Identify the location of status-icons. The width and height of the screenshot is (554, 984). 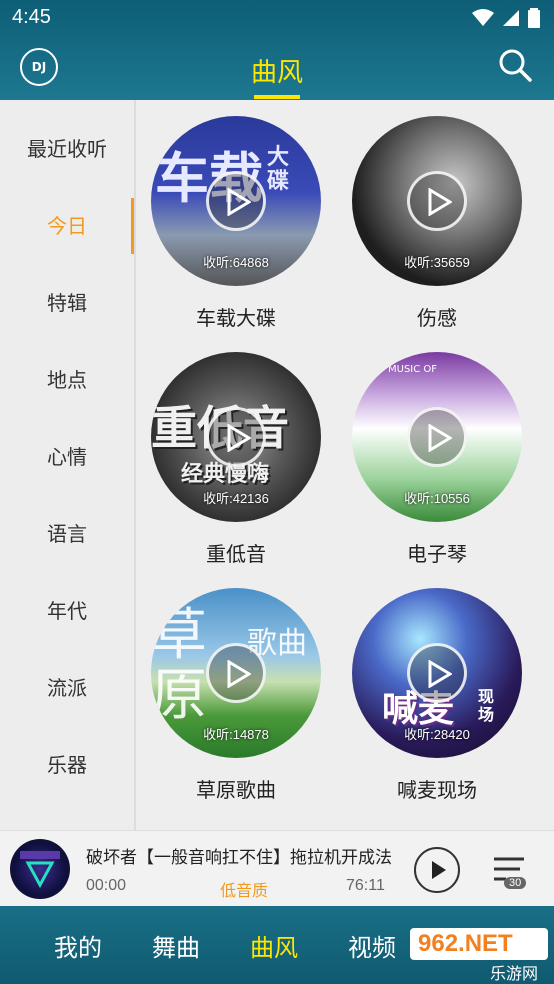
(506, 18).